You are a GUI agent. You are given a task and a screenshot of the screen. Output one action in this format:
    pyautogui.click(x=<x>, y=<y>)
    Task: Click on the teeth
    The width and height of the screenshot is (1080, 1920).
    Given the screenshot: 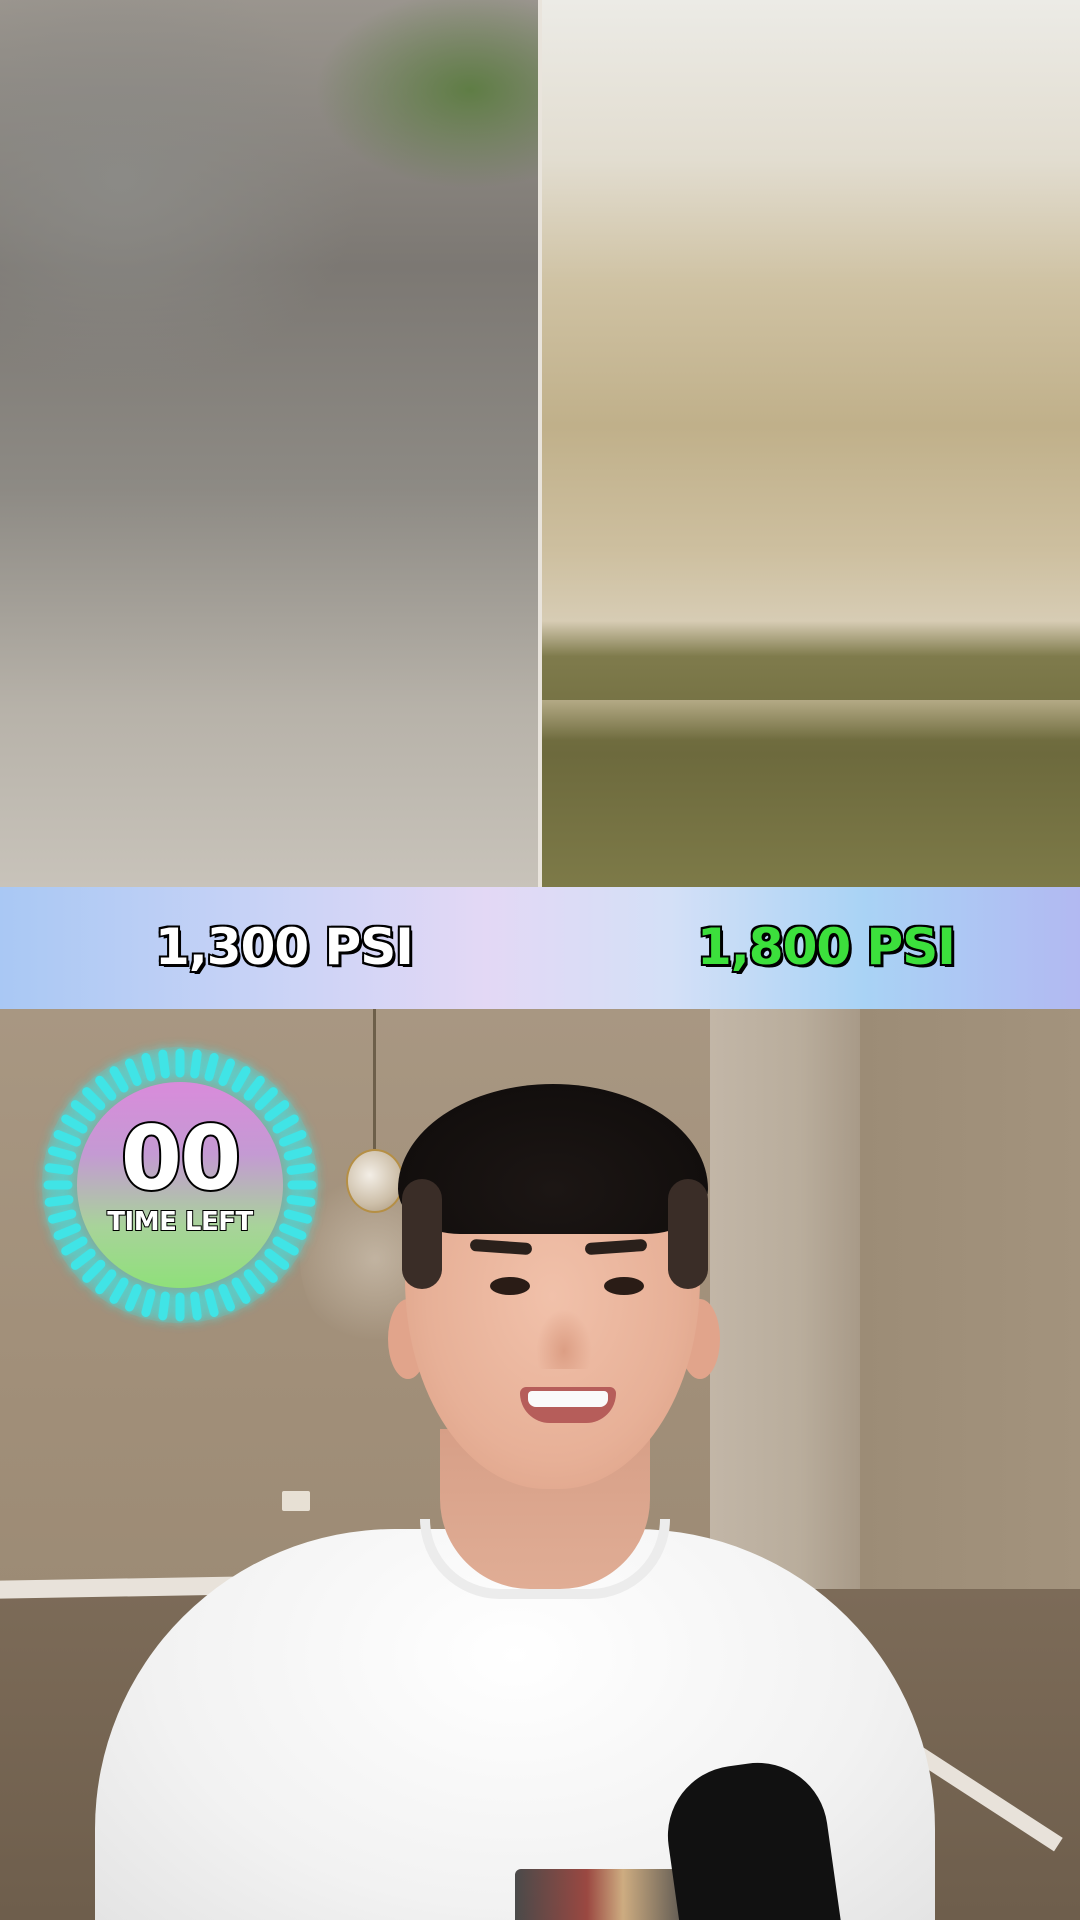 What is the action you would take?
    pyautogui.click(x=568, y=1399)
    